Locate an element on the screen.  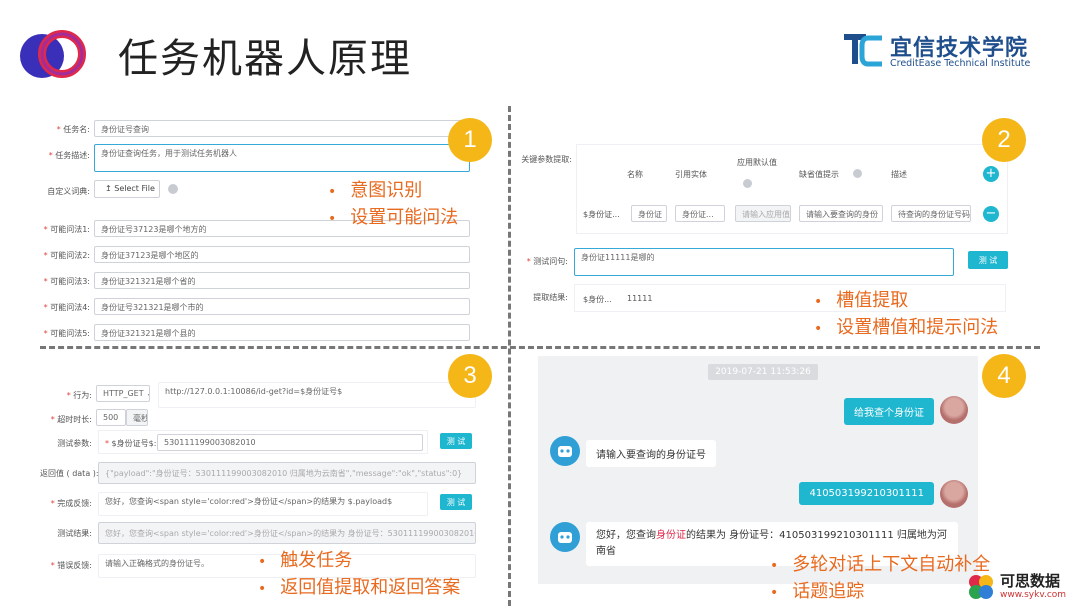
watermark: 可思数据 www.sykv.com is located at coordinates (1021, 586).